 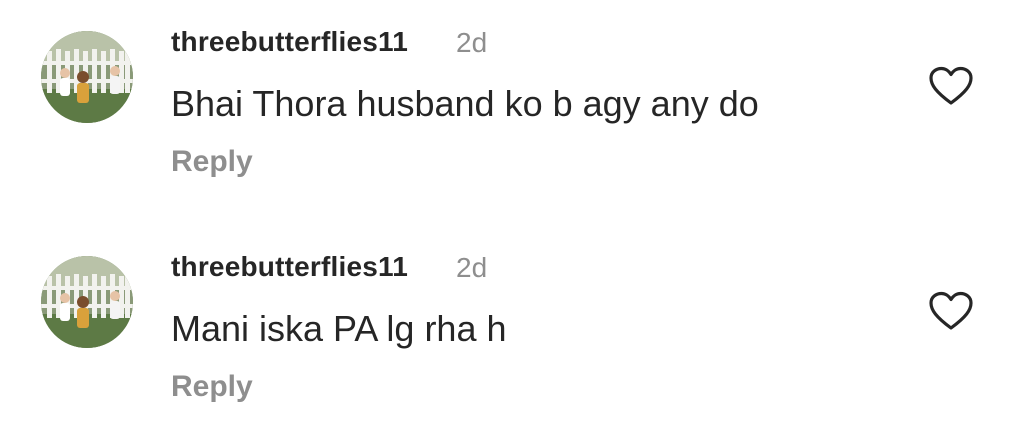 What do you see at coordinates (339, 328) in the screenshot?
I see `comment-text: Mani iska PA lg rha h` at bounding box center [339, 328].